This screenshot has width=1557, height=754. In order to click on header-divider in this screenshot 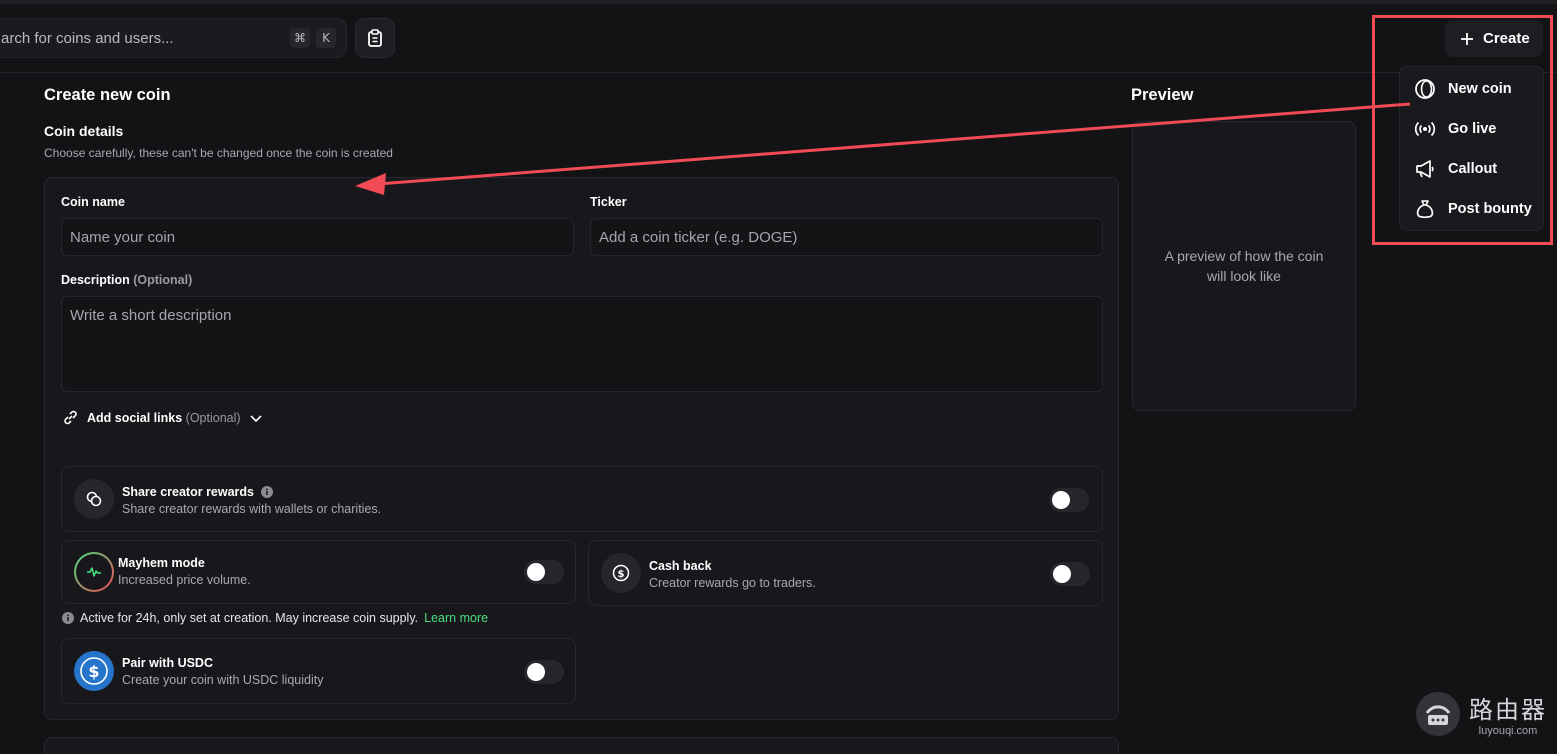, I will do `click(778, 72)`.